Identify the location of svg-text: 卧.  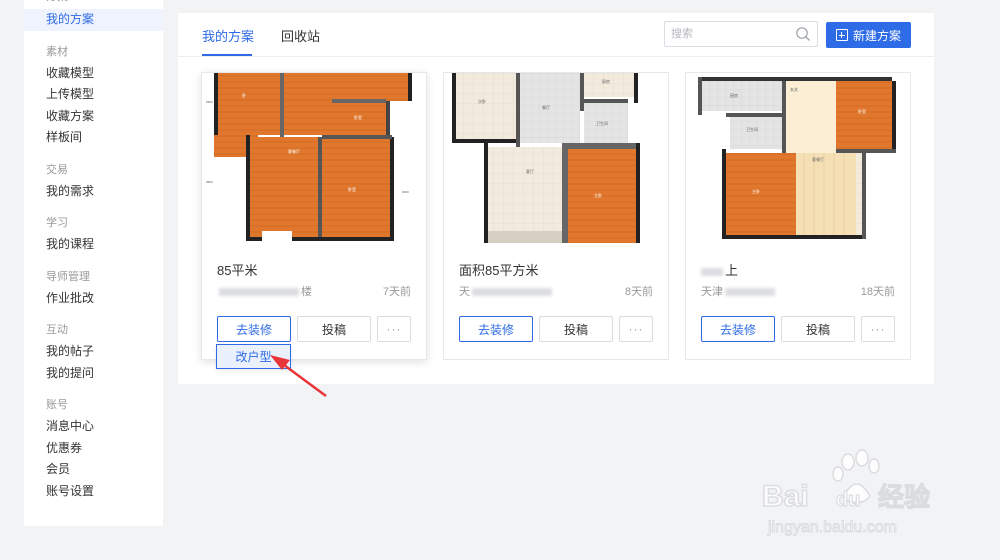
(244, 95).